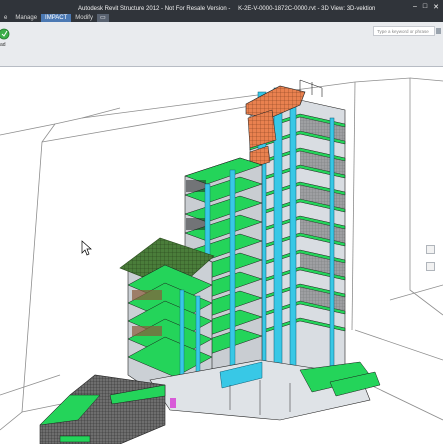  I want to click on ribbon-tool-button: ad, so click(6, 40).